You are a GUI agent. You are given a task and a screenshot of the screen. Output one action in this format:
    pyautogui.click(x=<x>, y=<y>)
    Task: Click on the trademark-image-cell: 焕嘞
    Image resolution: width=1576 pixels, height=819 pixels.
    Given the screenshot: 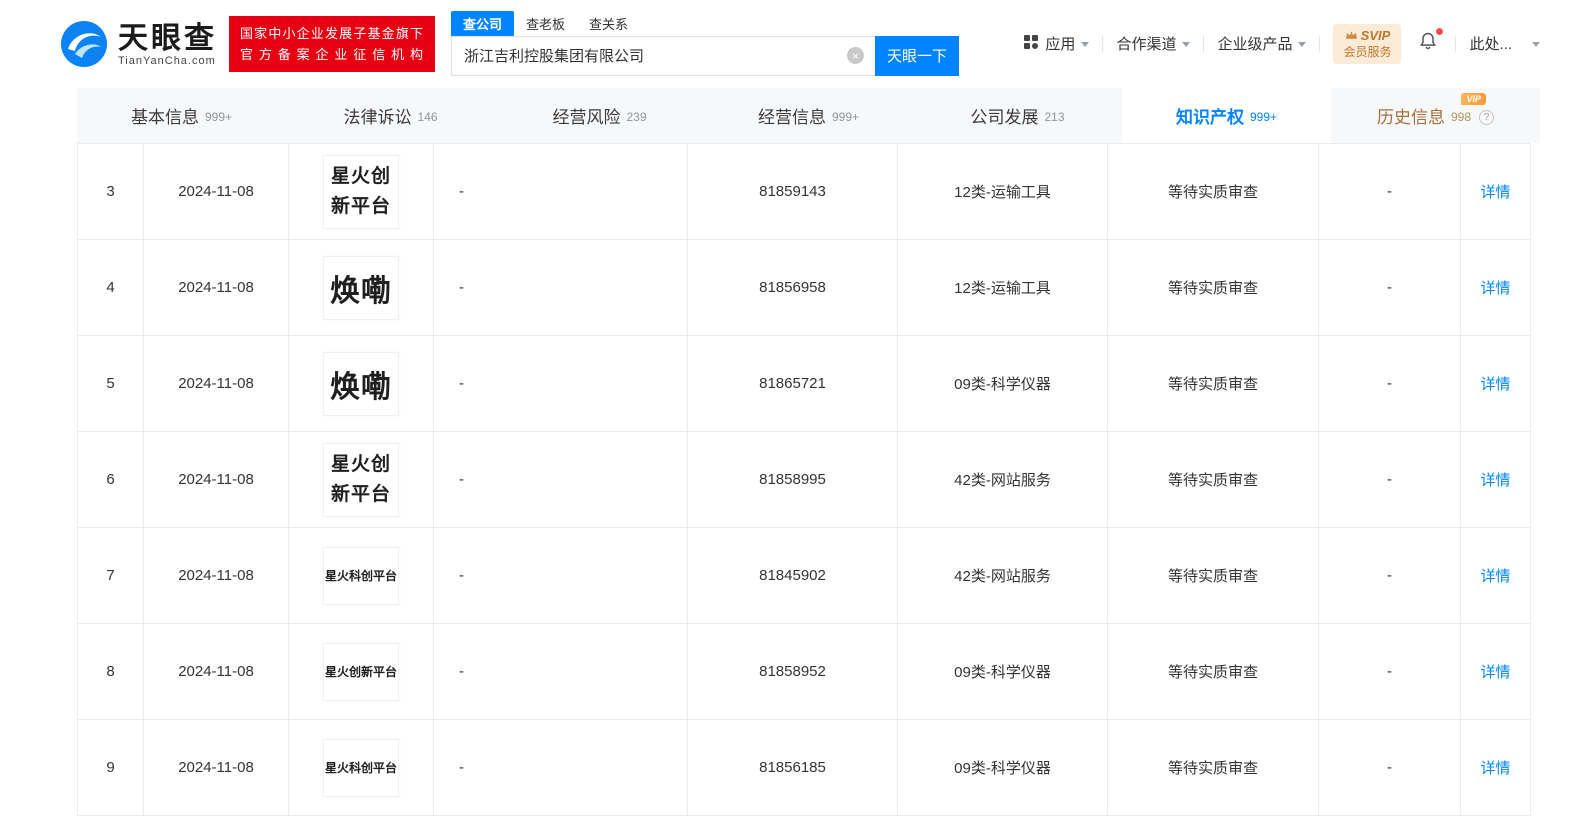 What is the action you would take?
    pyautogui.click(x=361, y=384)
    